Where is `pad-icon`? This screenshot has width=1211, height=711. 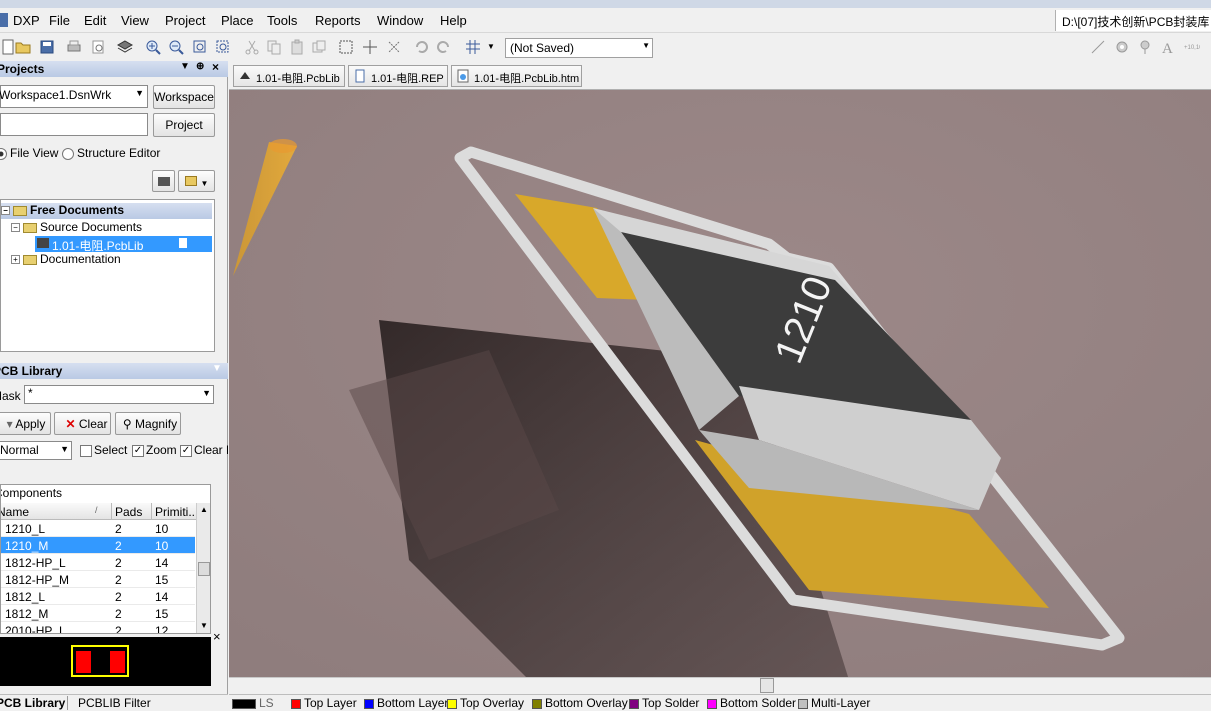
pad-icon is located at coordinates (1145, 47).